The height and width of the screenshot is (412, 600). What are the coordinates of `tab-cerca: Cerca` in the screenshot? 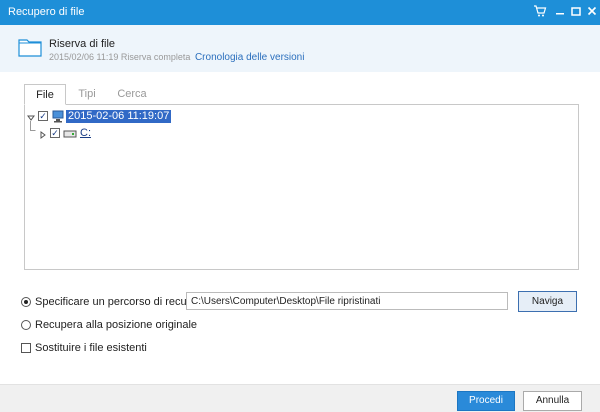 It's located at (132, 94).